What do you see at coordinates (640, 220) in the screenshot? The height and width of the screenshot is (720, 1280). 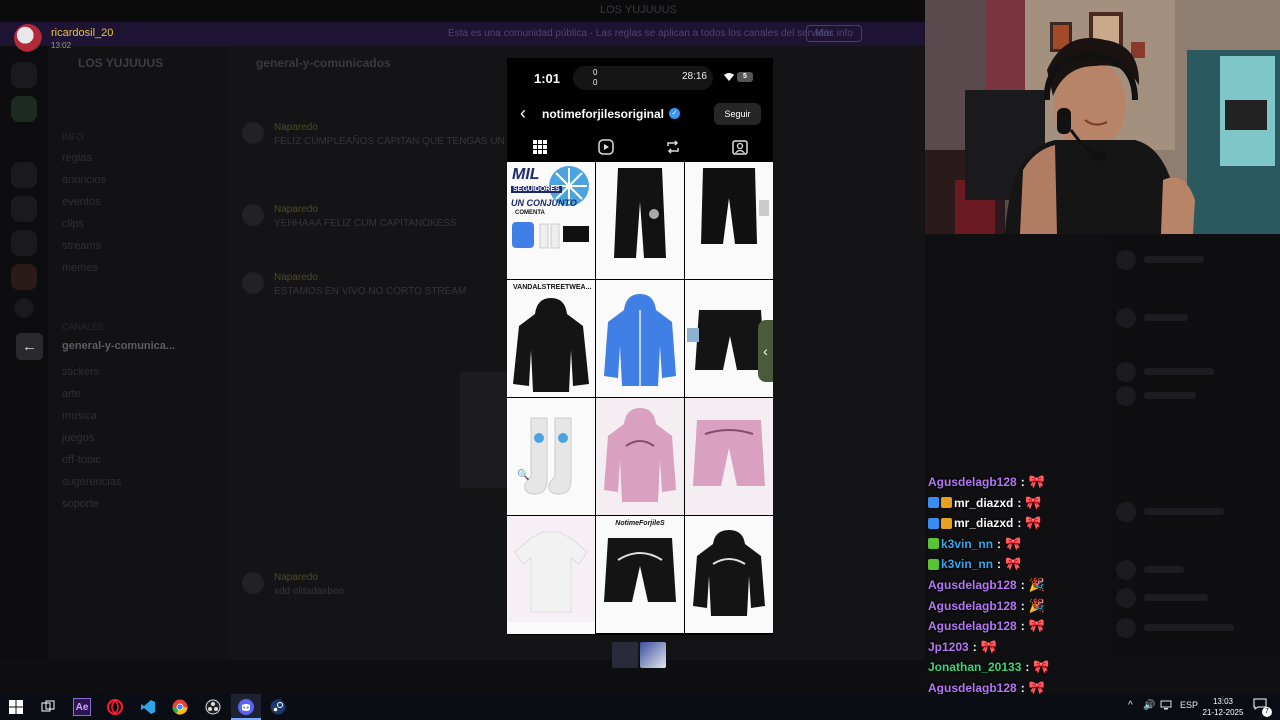 I see `grid-post-pants` at bounding box center [640, 220].